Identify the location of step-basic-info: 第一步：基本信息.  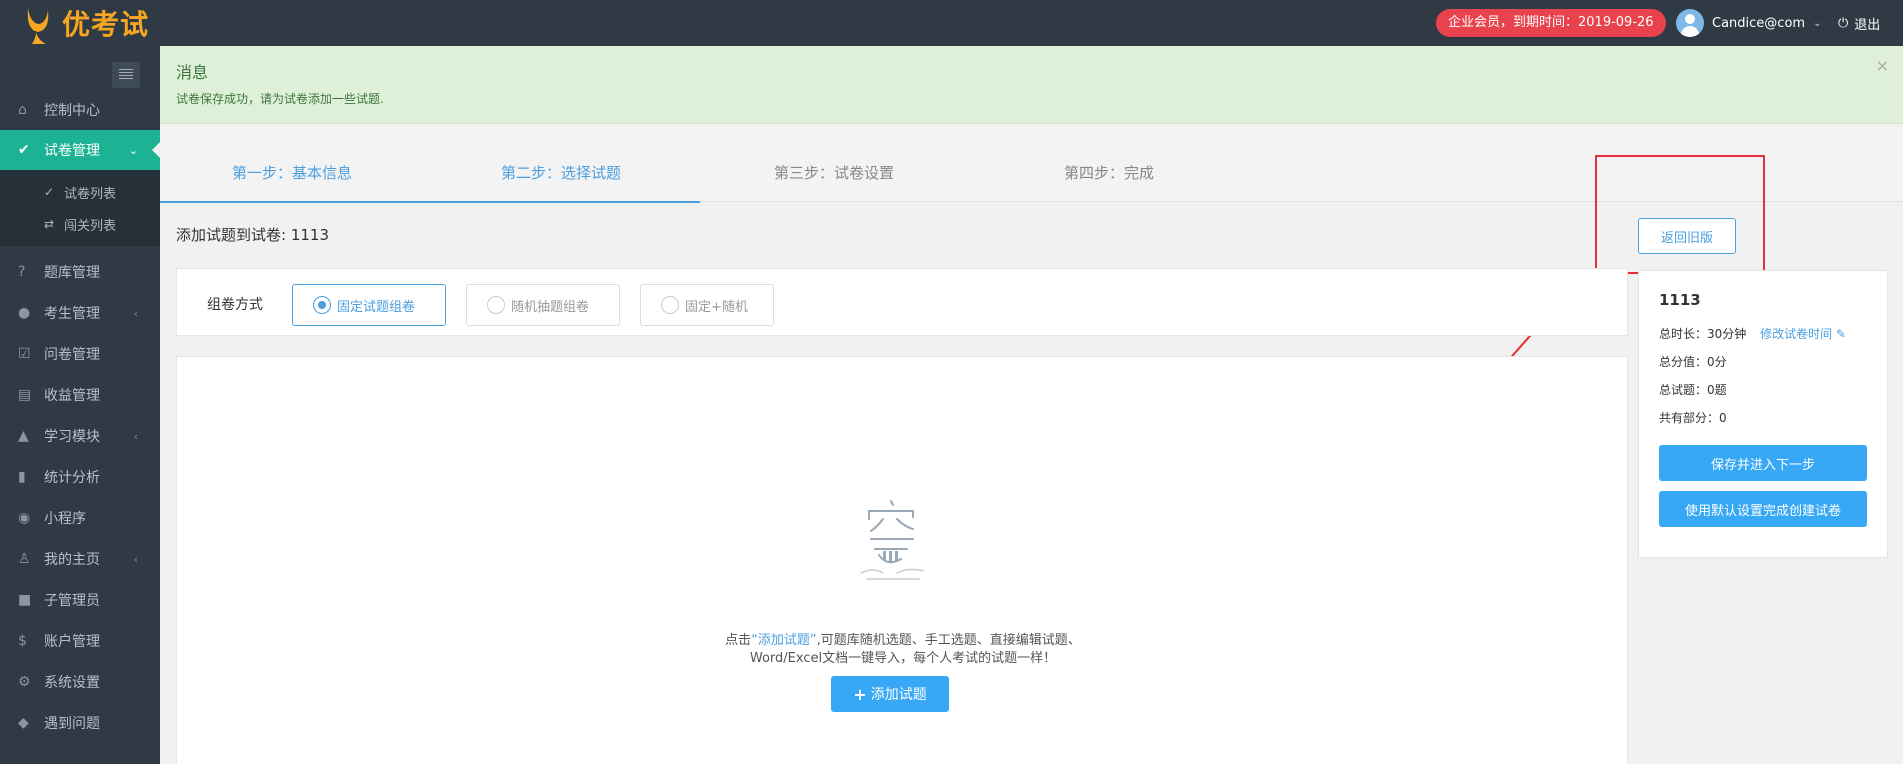
(292, 172).